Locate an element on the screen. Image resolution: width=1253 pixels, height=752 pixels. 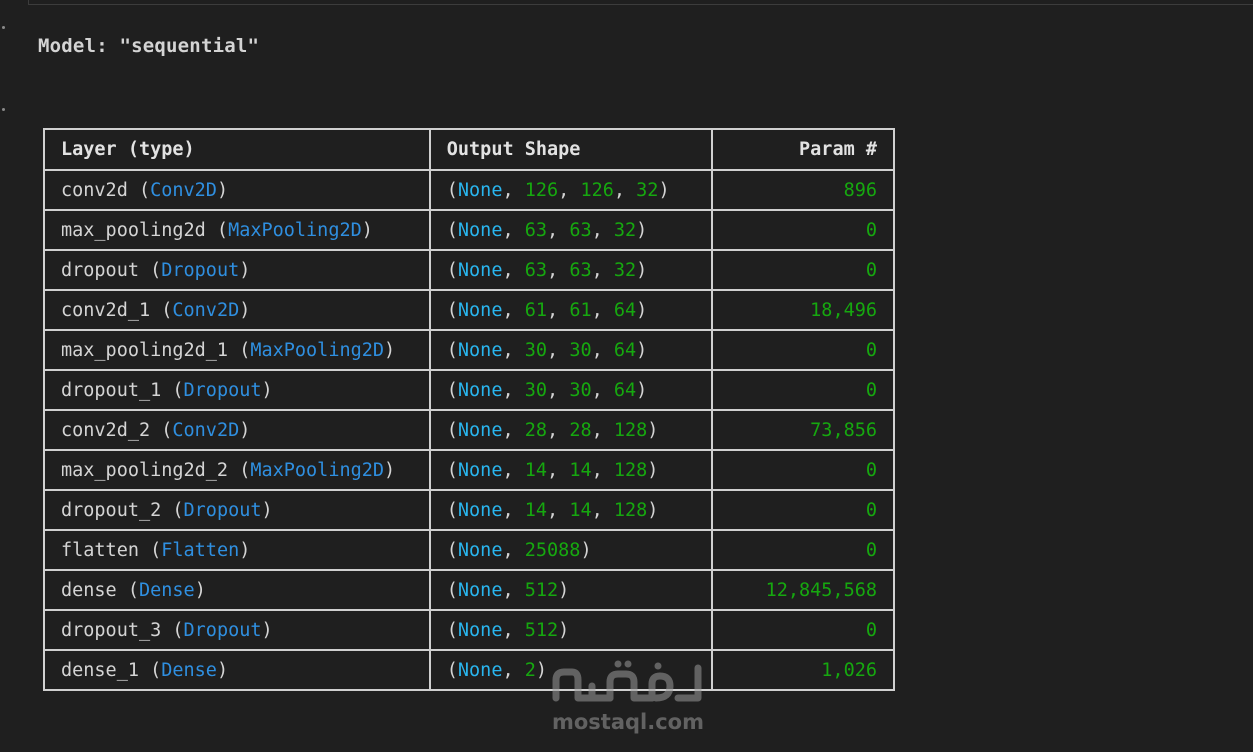
table-row: dropout_1 (Dropout) (None, 30, 30, 64) 0 is located at coordinates (469, 390).